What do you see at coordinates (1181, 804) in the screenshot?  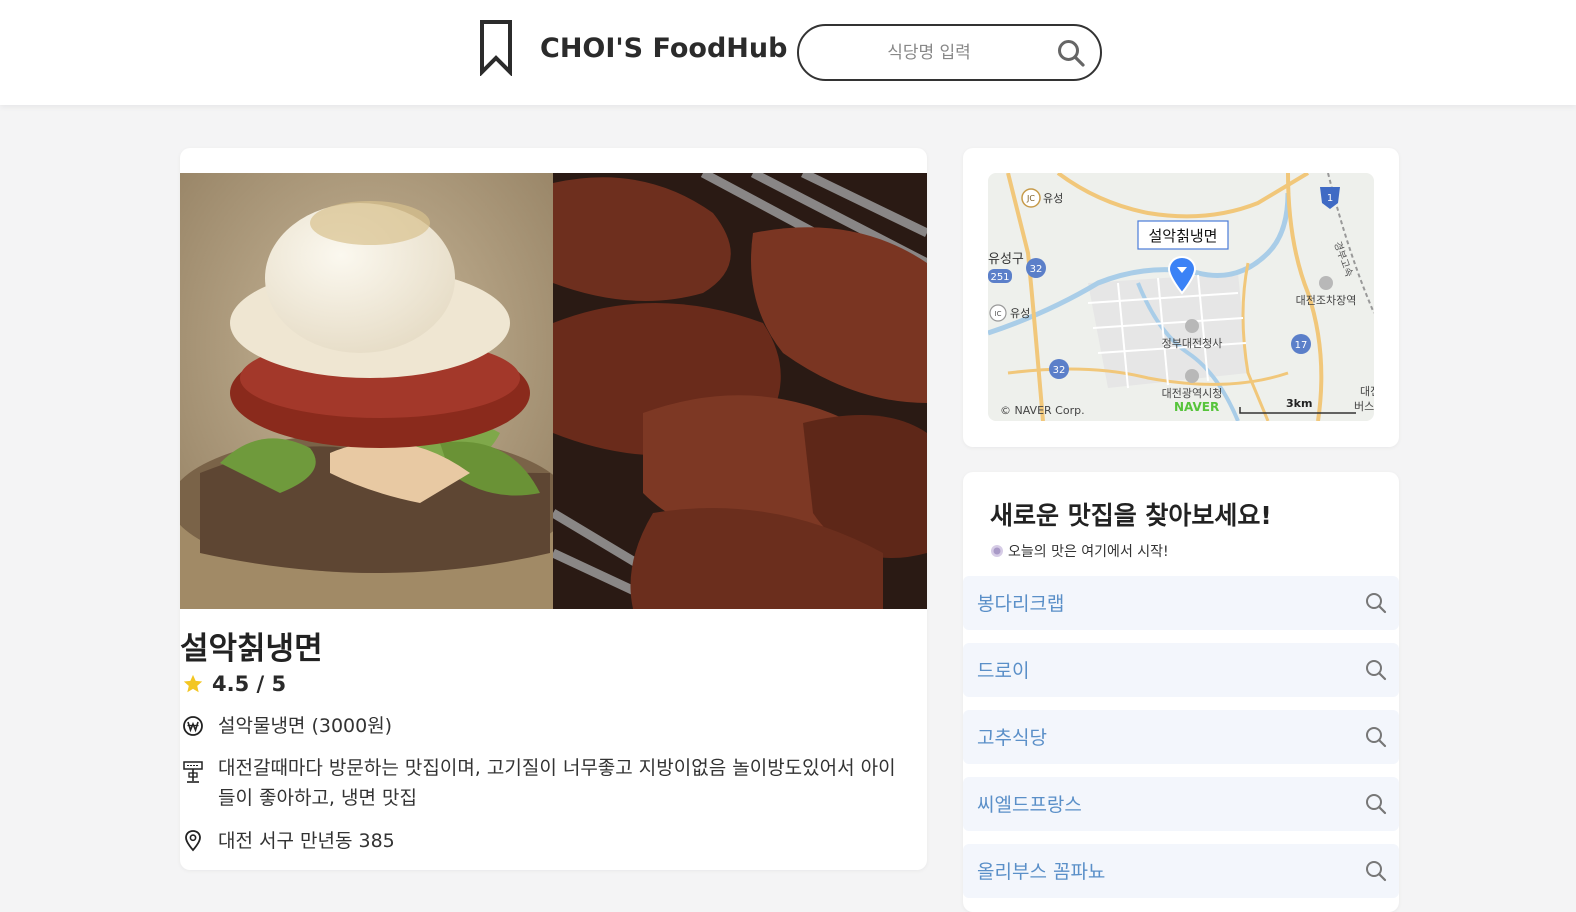 I see `recommendation-item: 씨엘드프랑스` at bounding box center [1181, 804].